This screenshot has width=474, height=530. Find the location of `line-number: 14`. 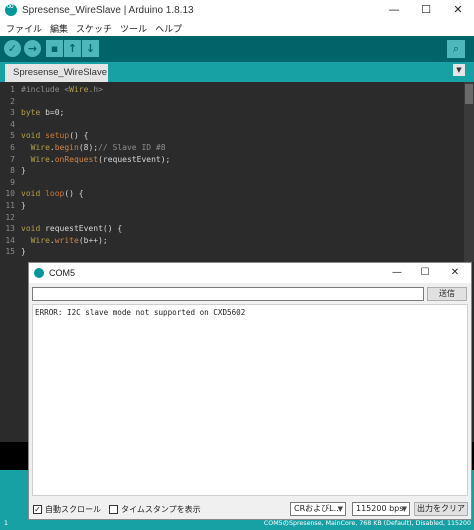

line-number: 14 is located at coordinates (10, 240).